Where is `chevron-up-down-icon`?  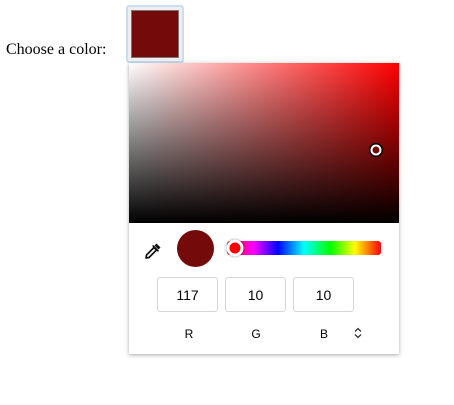
chevron-up-down-icon is located at coordinates (358, 333).